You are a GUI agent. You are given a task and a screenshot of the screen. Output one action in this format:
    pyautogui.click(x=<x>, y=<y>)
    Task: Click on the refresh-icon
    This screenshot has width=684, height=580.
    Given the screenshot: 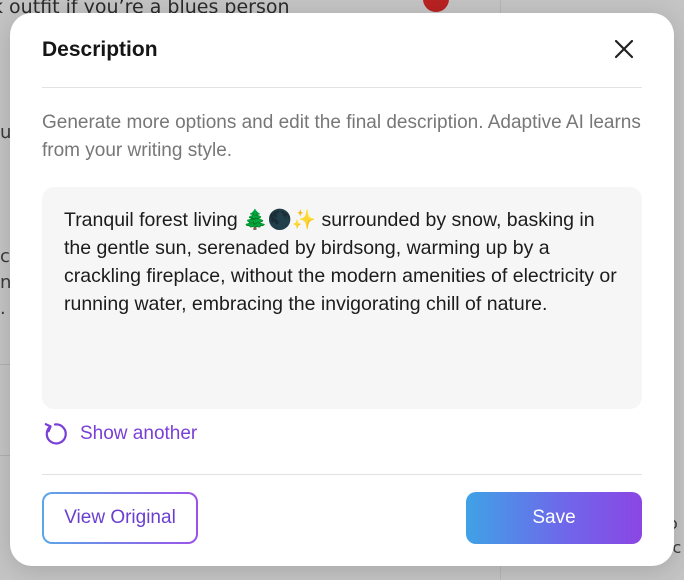 What is the action you would take?
    pyautogui.click(x=55, y=434)
    